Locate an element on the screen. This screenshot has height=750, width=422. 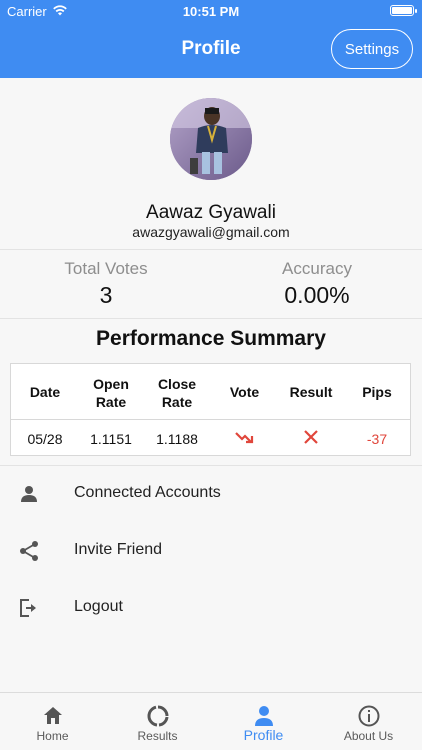
tab-home: Home is located at coordinates (52, 721).